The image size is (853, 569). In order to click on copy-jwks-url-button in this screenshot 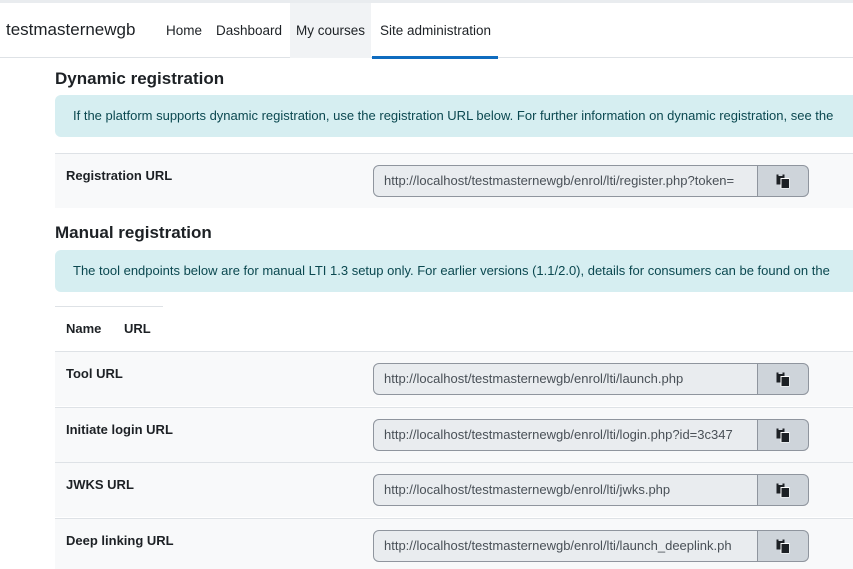, I will do `click(783, 490)`.